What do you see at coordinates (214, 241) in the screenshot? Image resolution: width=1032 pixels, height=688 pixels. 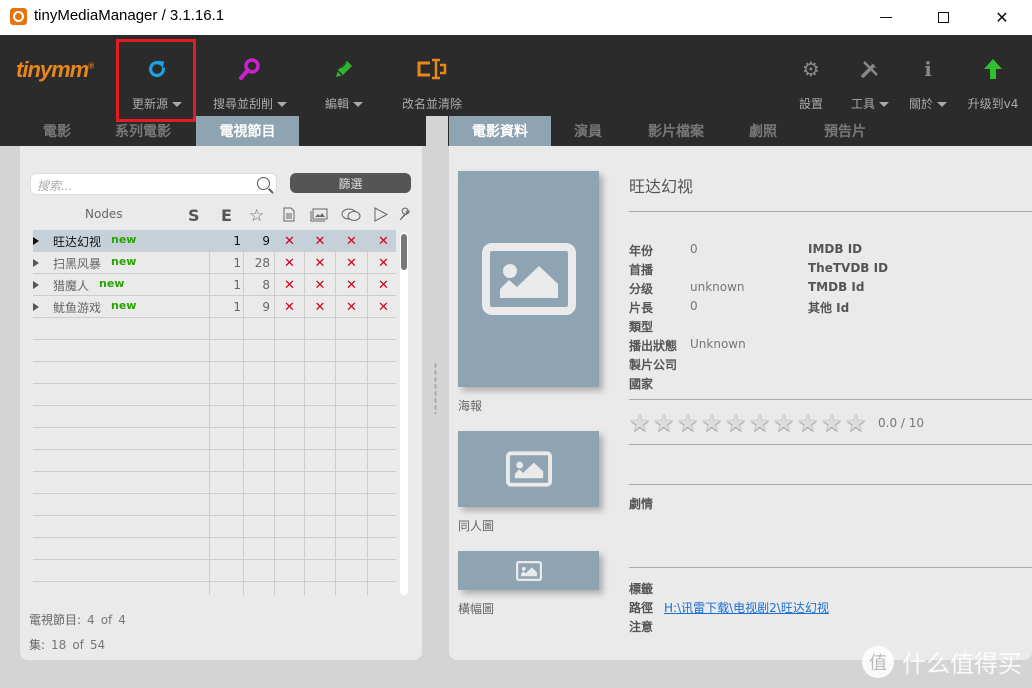 I see `table-row: 旺达幻视 new 1 9 ✕ ✕ ✕ ✕` at bounding box center [214, 241].